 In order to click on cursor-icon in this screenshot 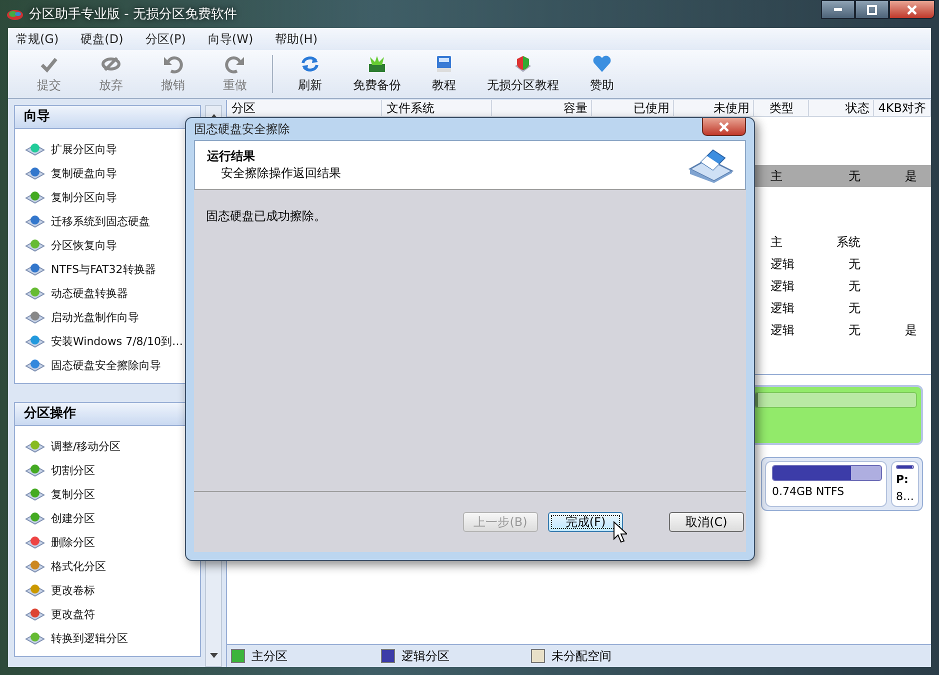, I will do `click(620, 532)`.